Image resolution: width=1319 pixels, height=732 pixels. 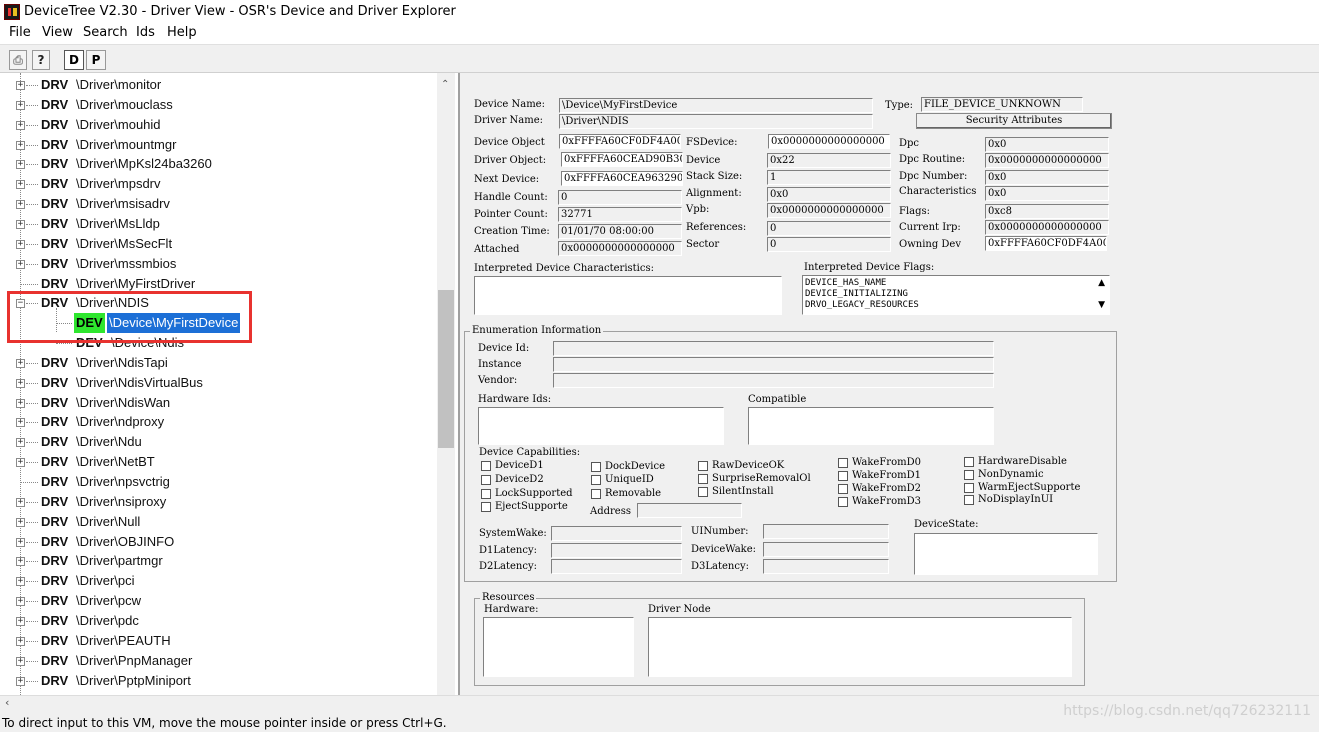 What do you see at coordinates (1015, 461) in the screenshot?
I see `cap-hardware-disable: HardwareDisable` at bounding box center [1015, 461].